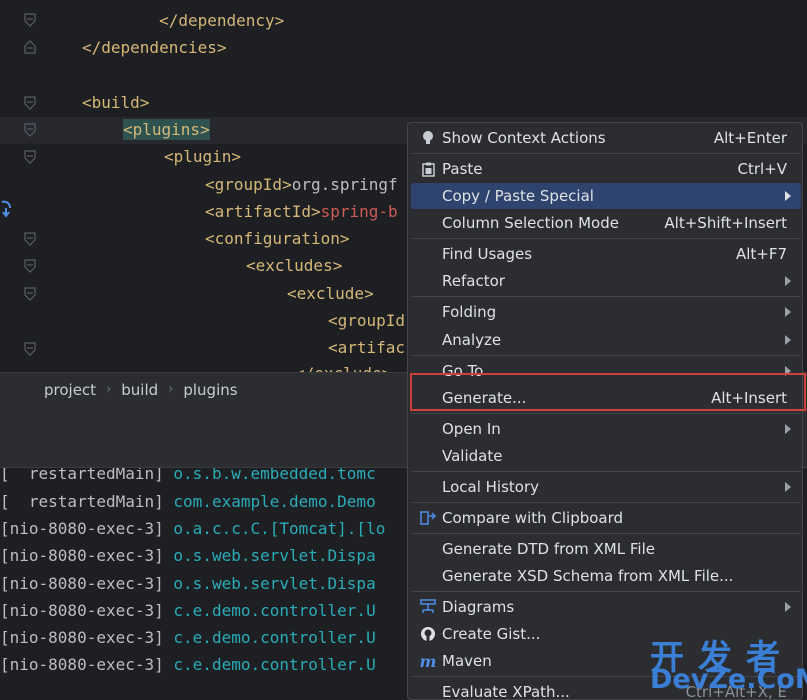 Image resolution: width=807 pixels, height=700 pixels. Describe the element at coordinates (188, 475) in the screenshot. I see `console-line: [ restartedMain] o.s.b.w.embedded.tomc` at that location.